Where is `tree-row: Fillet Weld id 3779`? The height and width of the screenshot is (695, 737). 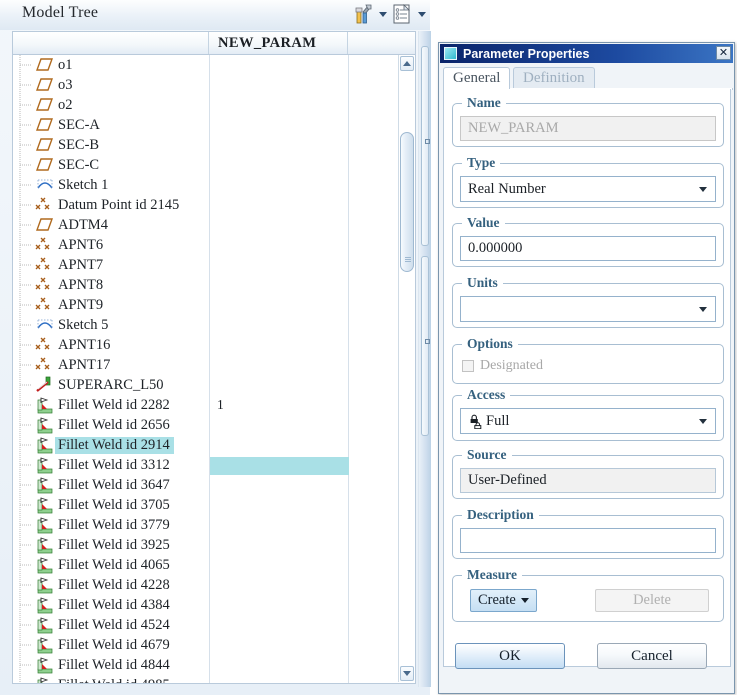 tree-row: Fillet Weld id 3779 is located at coordinates (199, 525).